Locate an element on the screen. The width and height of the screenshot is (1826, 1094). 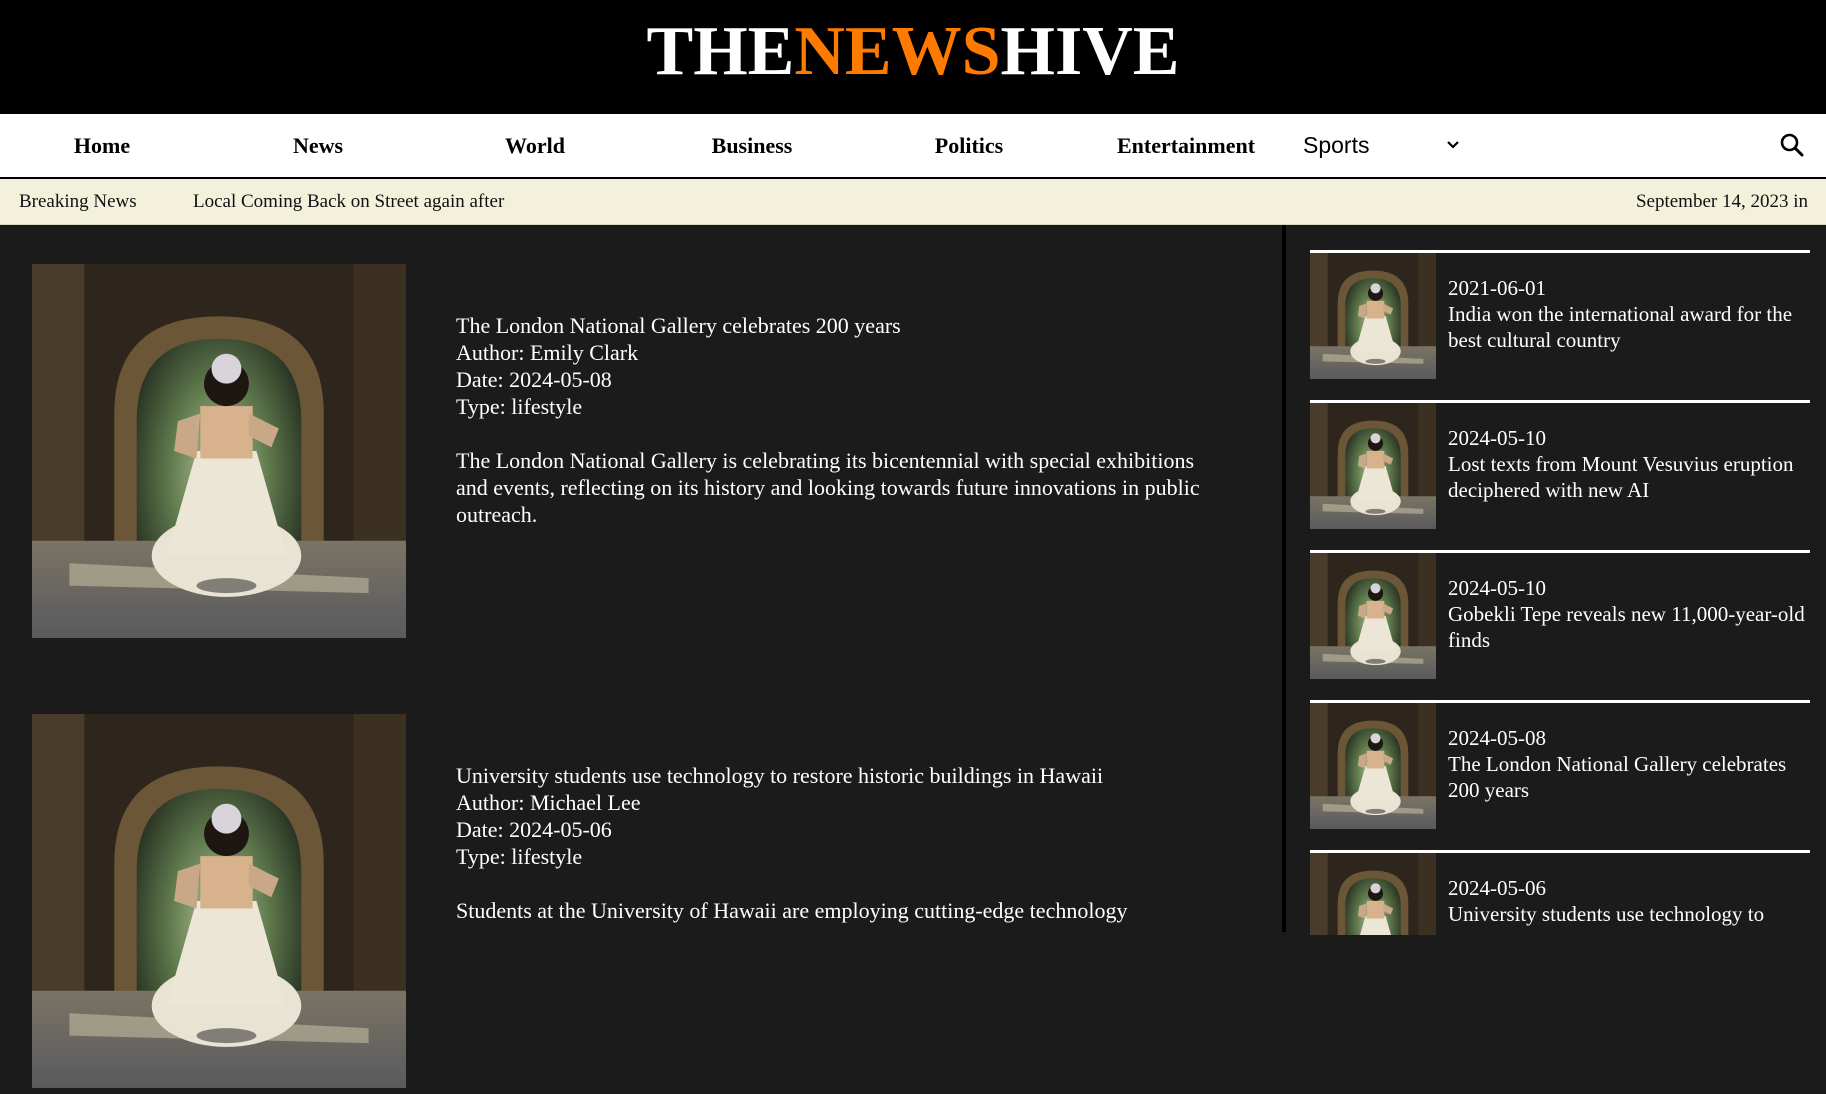
chevron-down-icon is located at coordinates (1453, 145).